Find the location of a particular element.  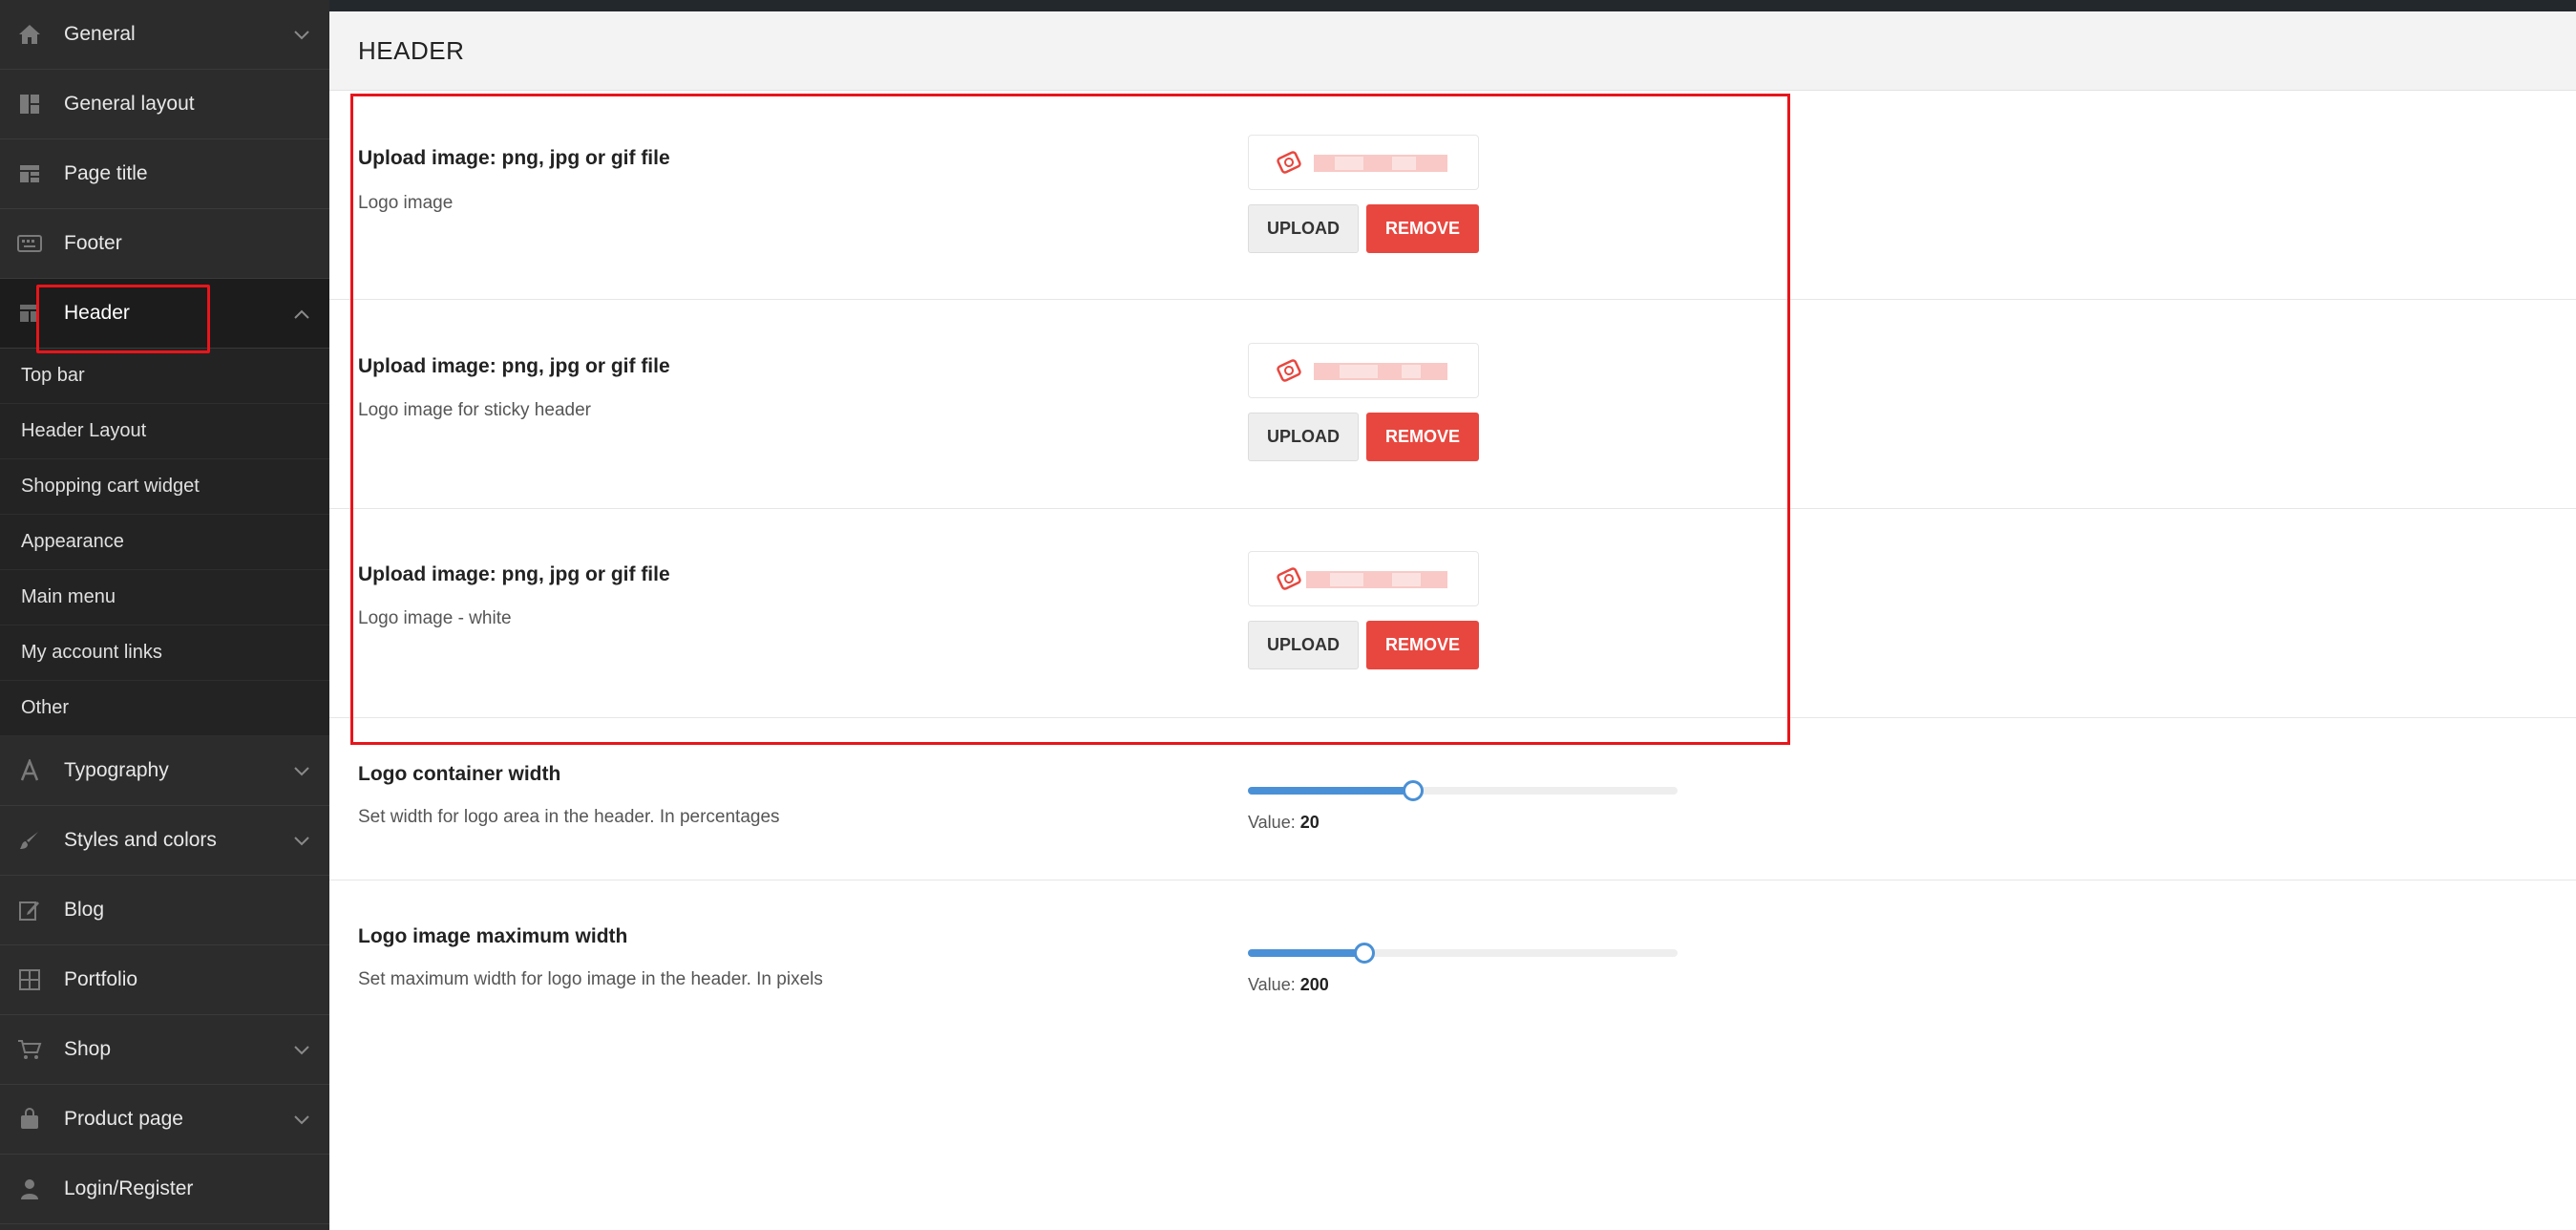

slider-title: Logo image maximum width is located at coordinates (493, 936).